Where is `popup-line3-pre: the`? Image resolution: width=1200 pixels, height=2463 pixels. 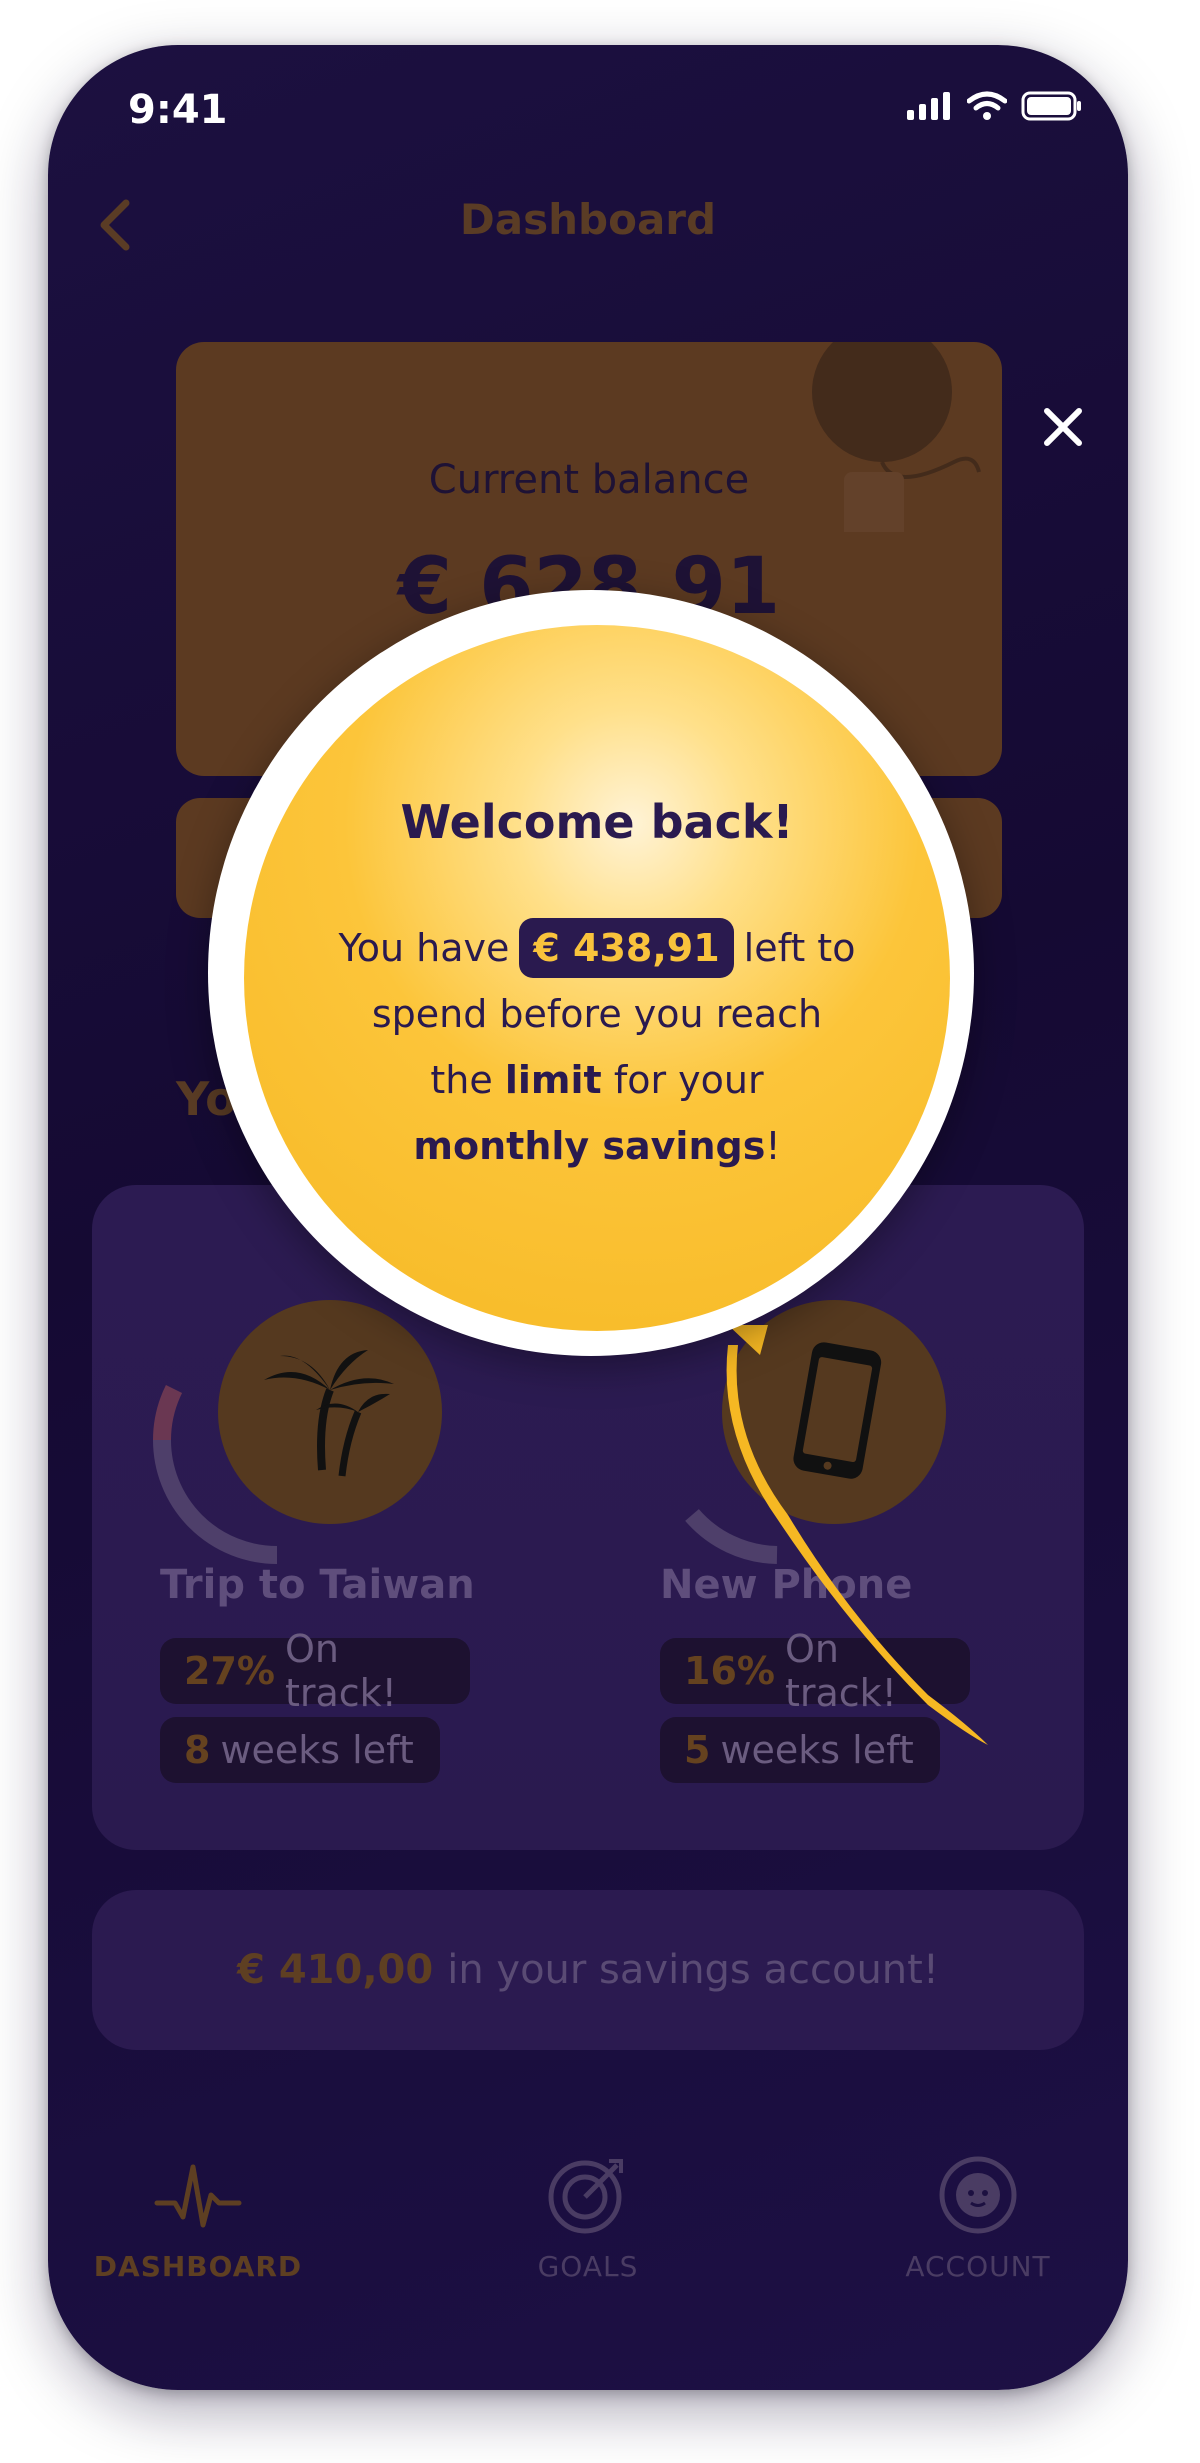
popup-line3-pre: the is located at coordinates (461, 1080).